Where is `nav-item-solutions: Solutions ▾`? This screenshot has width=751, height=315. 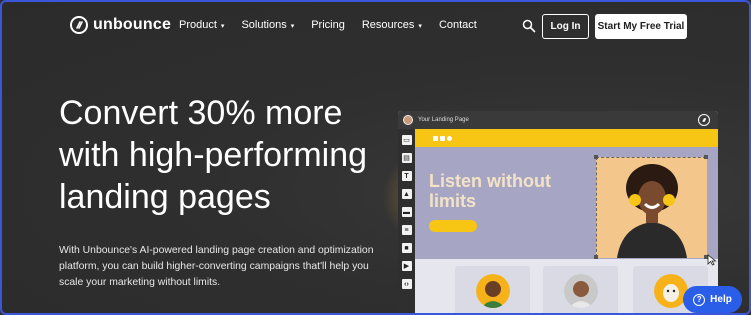 nav-item-solutions: Solutions ▾ is located at coordinates (267, 25).